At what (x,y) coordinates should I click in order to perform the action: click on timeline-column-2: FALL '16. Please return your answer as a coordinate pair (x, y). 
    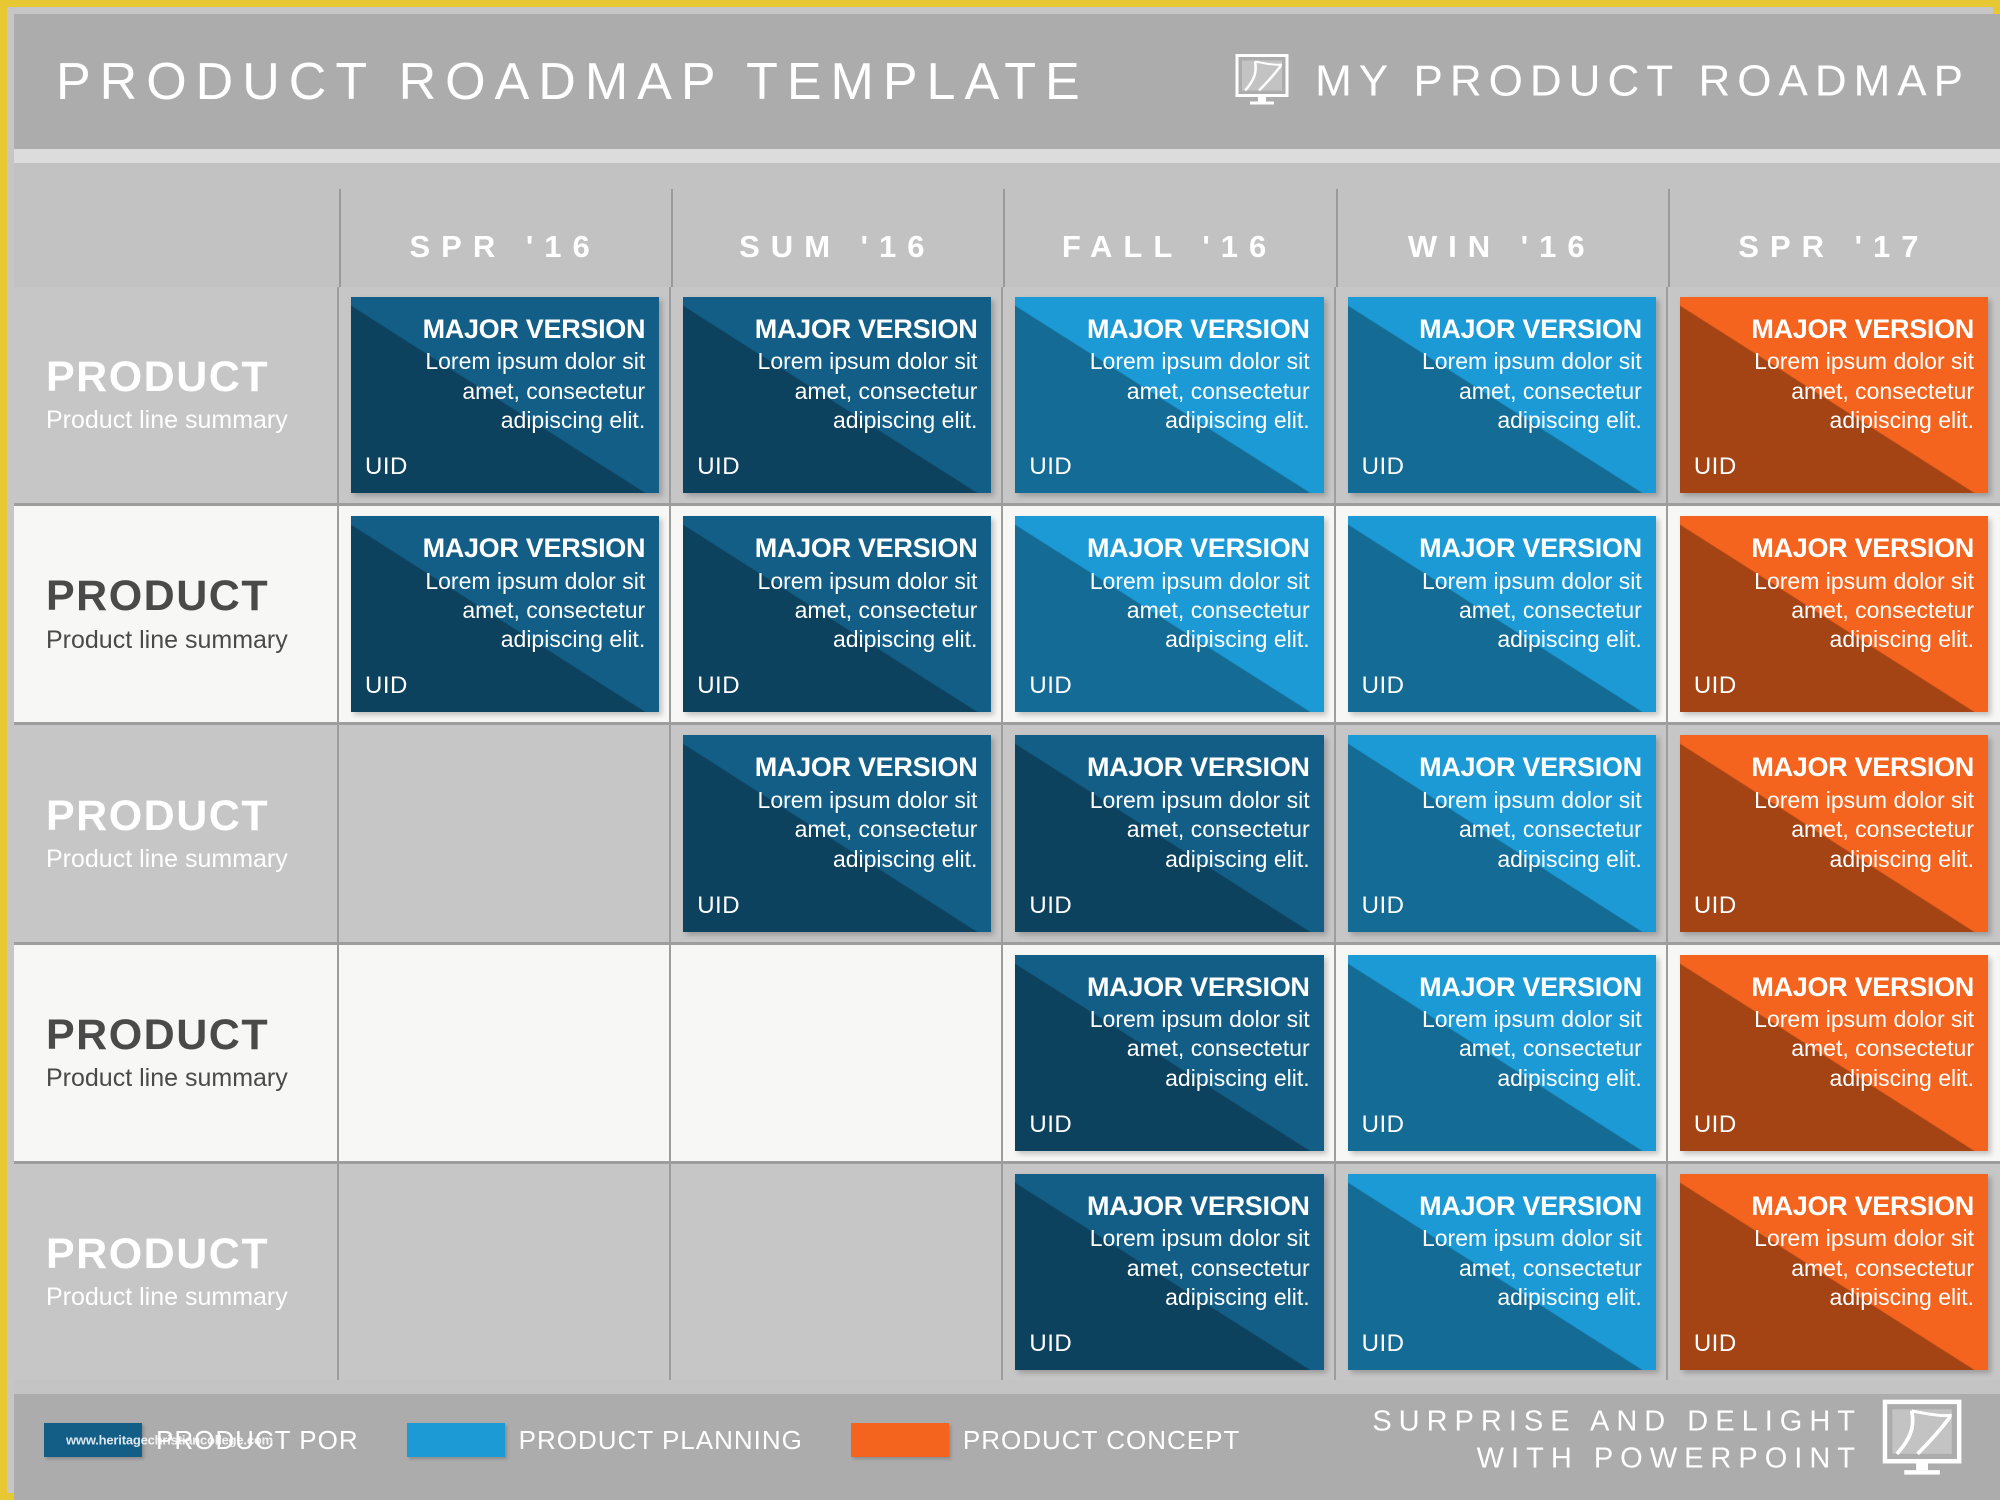
    Looking at the image, I should click on (1169, 225).